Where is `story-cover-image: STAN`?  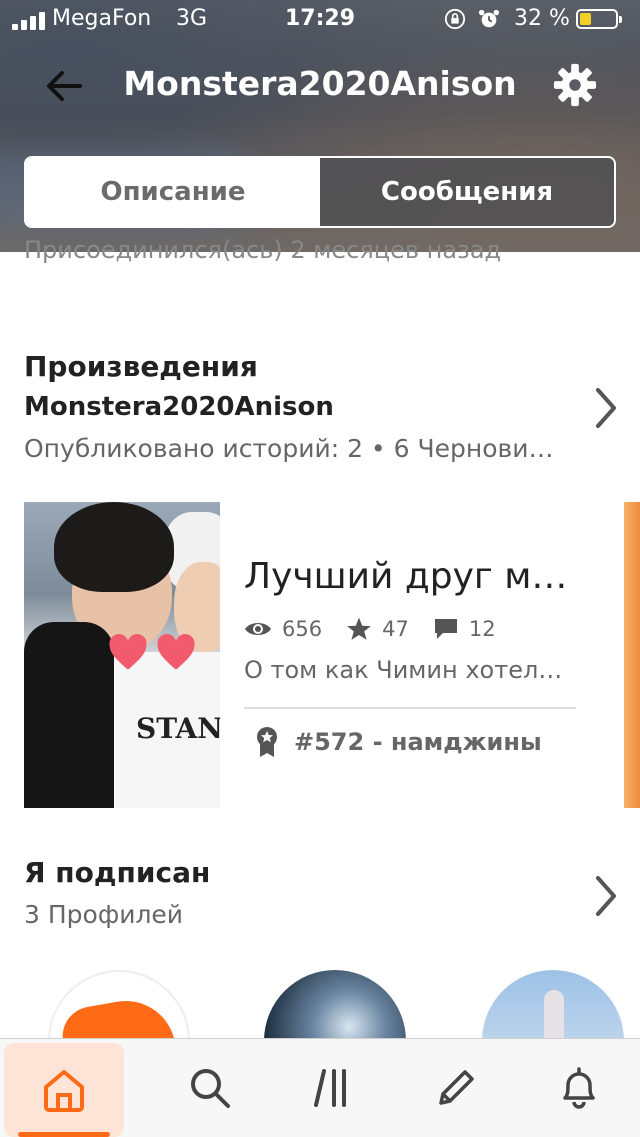
story-cover-image: STAN is located at coordinates (122, 655).